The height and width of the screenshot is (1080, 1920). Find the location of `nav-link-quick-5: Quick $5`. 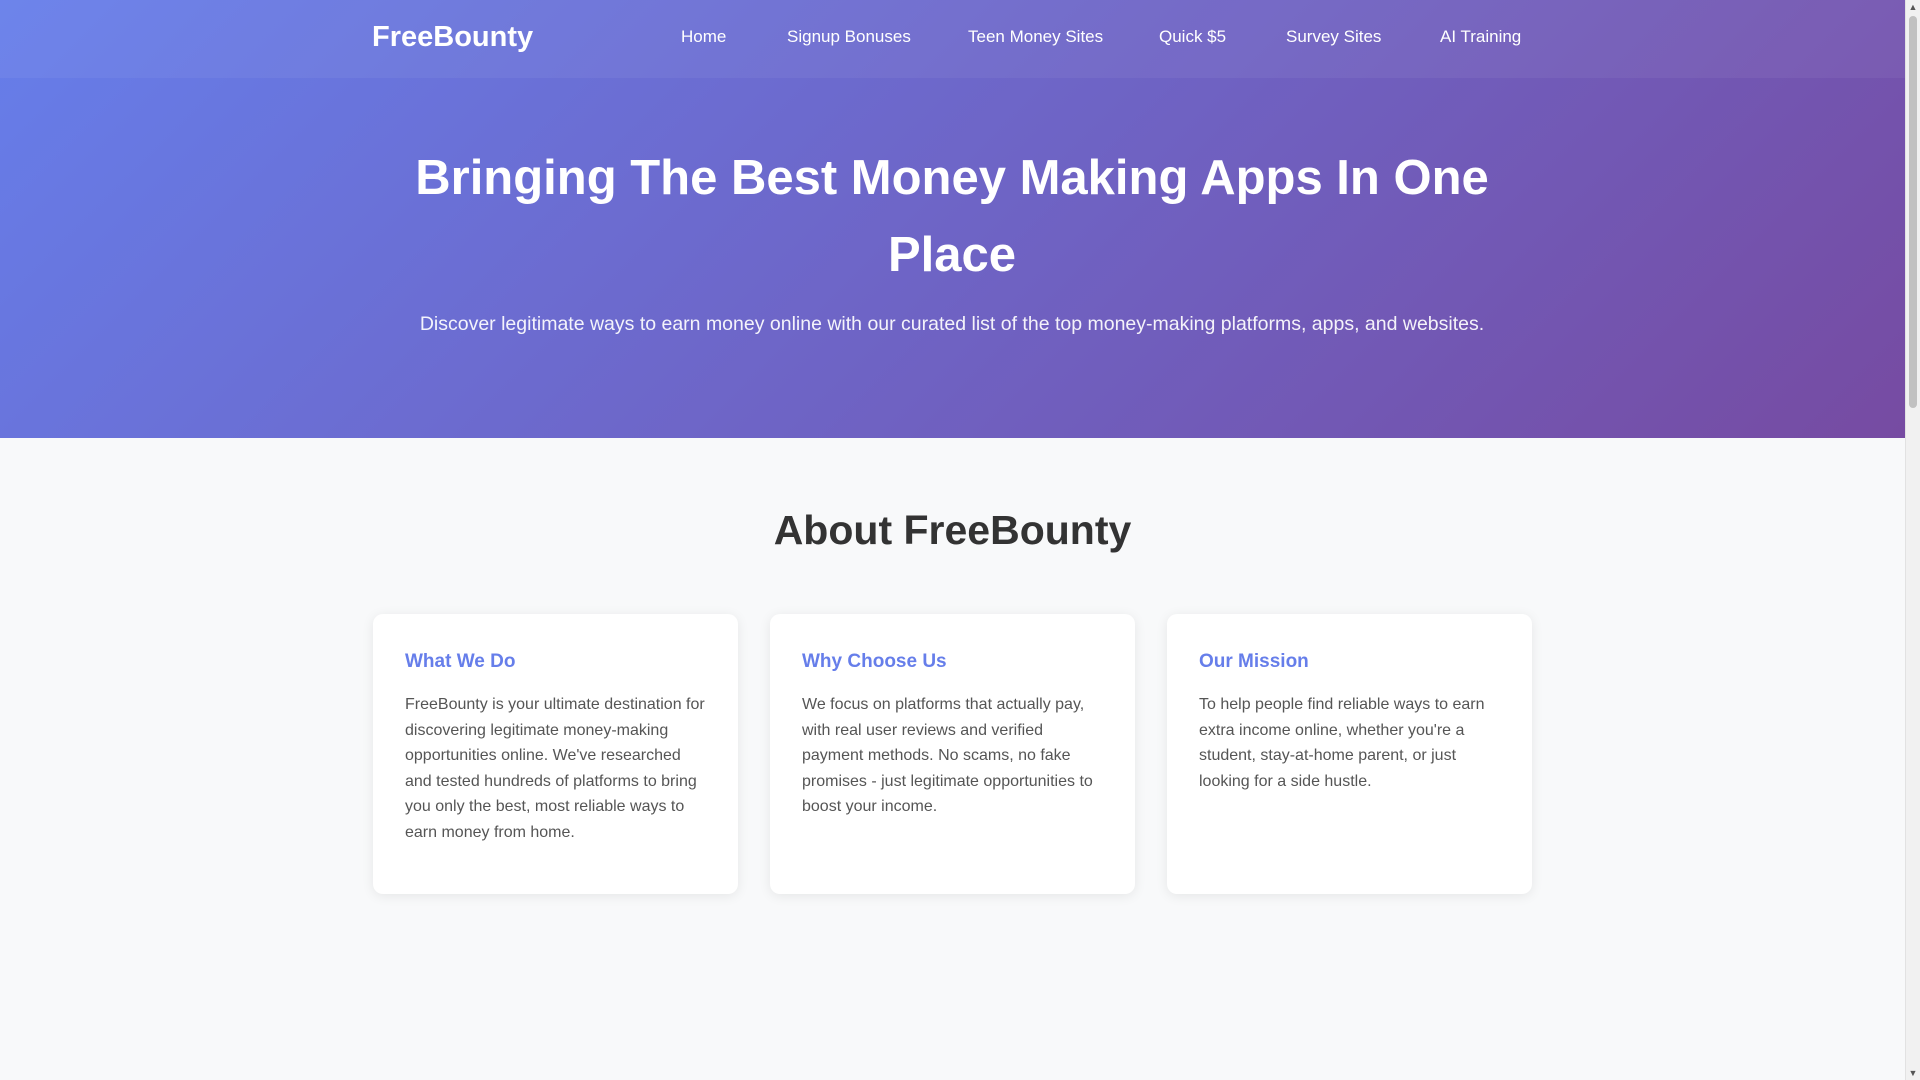

nav-link-quick-5: Quick $5 is located at coordinates (1192, 37).